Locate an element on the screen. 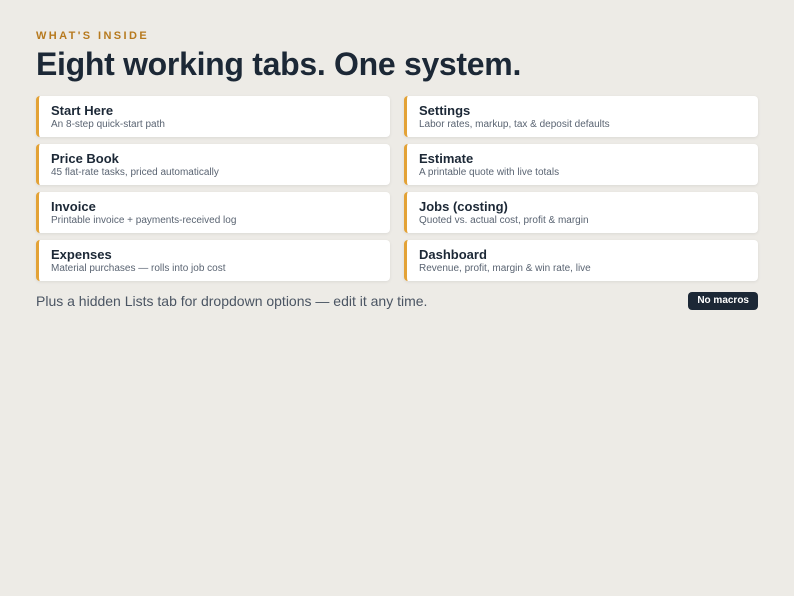  section-eyebrow: WHAT'S INSIDE is located at coordinates (93, 36).